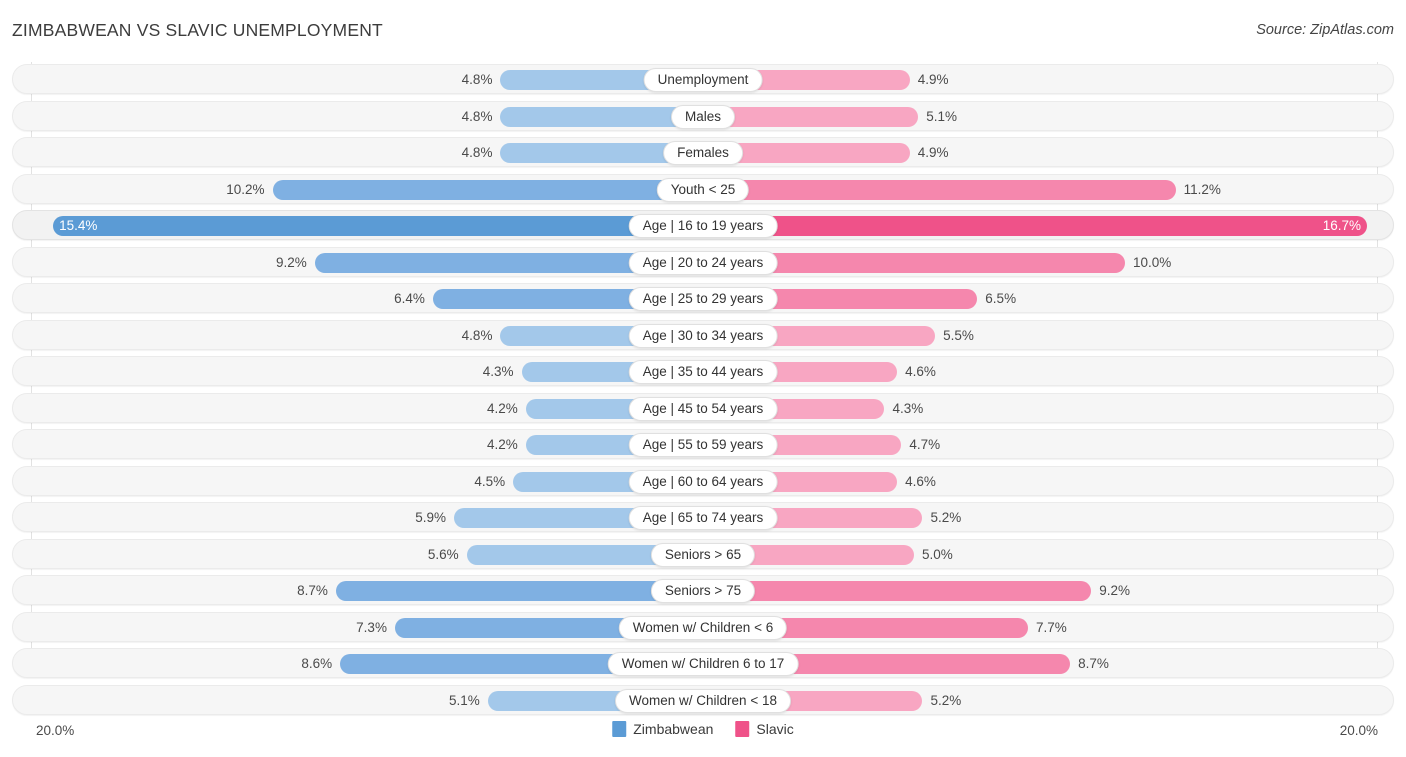 The width and height of the screenshot is (1406, 757). I want to click on bar-track: 4.5% 4.6% Age | 60 to 64 years, so click(703, 481).